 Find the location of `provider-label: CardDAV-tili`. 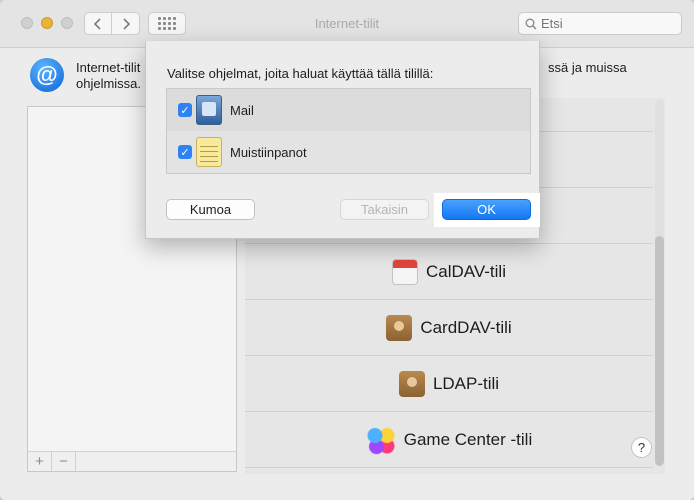

provider-label: CardDAV-tili is located at coordinates (466, 327).